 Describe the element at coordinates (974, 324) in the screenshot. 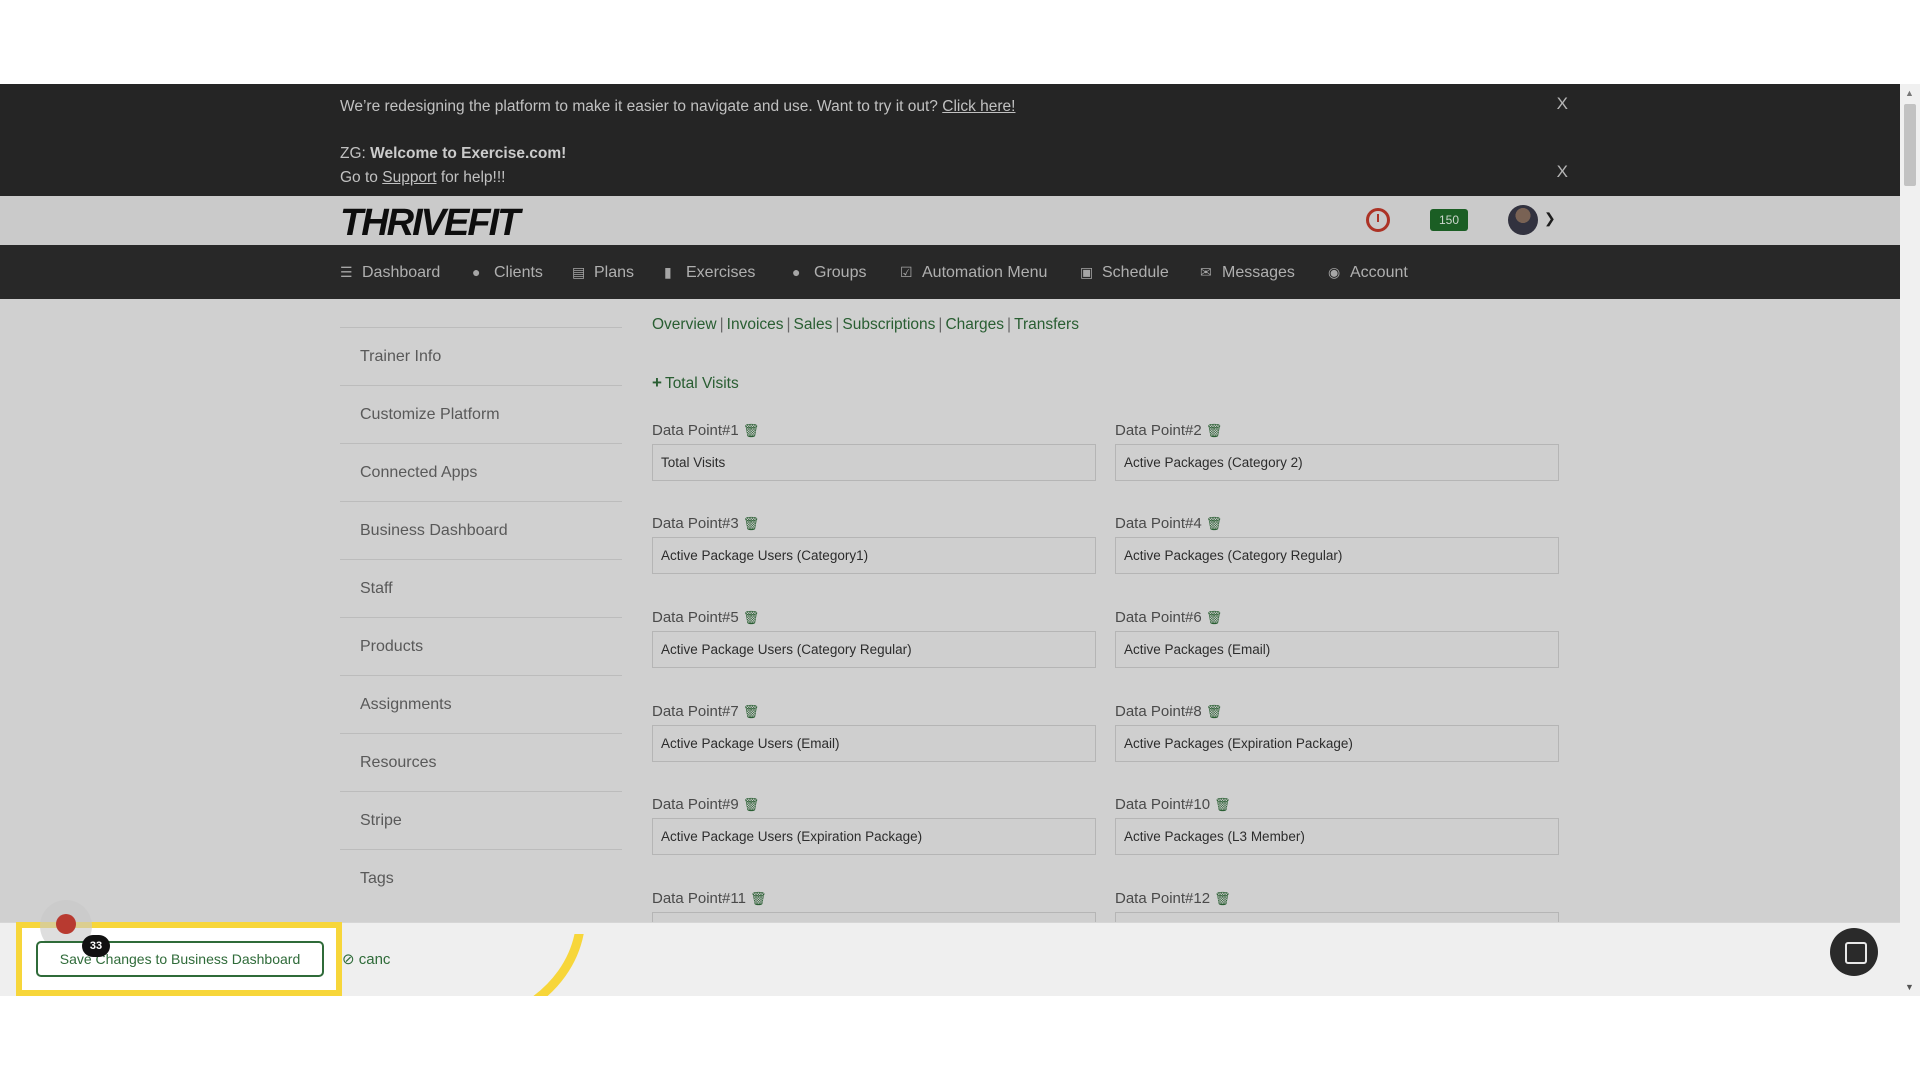

I see `subnav-charges: Charges` at that location.